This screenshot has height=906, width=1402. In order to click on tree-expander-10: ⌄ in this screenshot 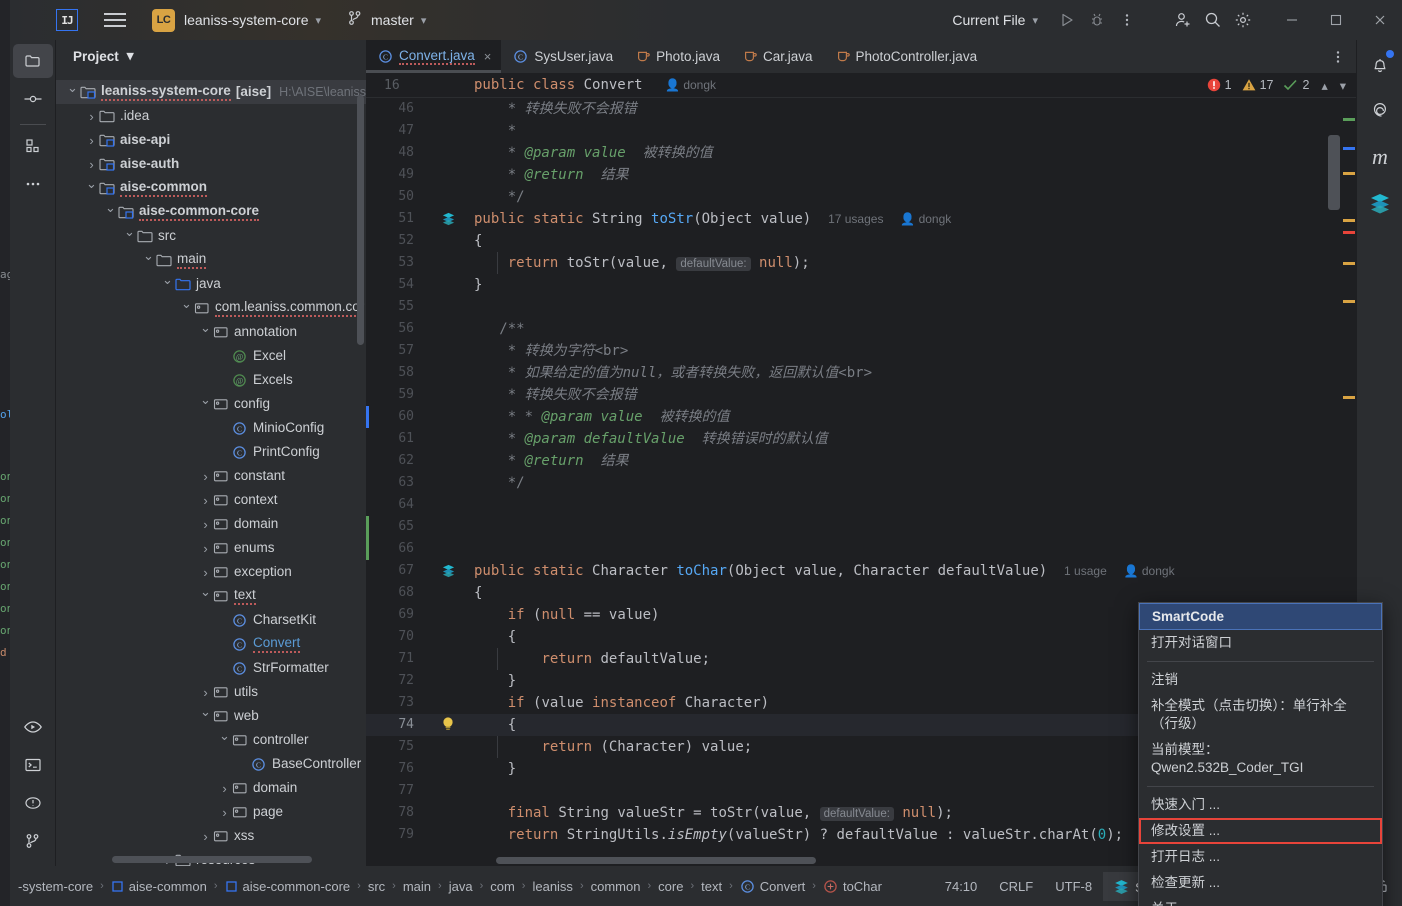, I will do `click(205, 328)`.